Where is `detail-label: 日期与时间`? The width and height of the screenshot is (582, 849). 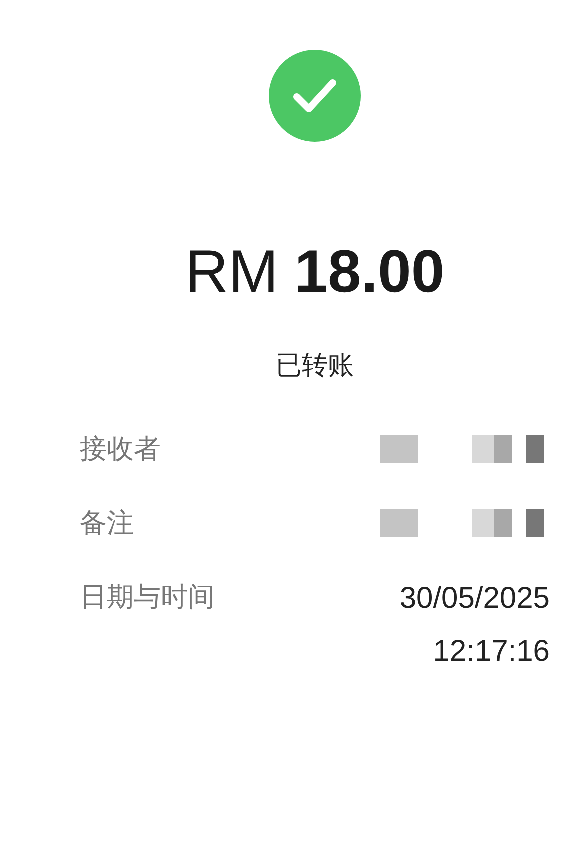
detail-label: 日期与时间 is located at coordinates (147, 598).